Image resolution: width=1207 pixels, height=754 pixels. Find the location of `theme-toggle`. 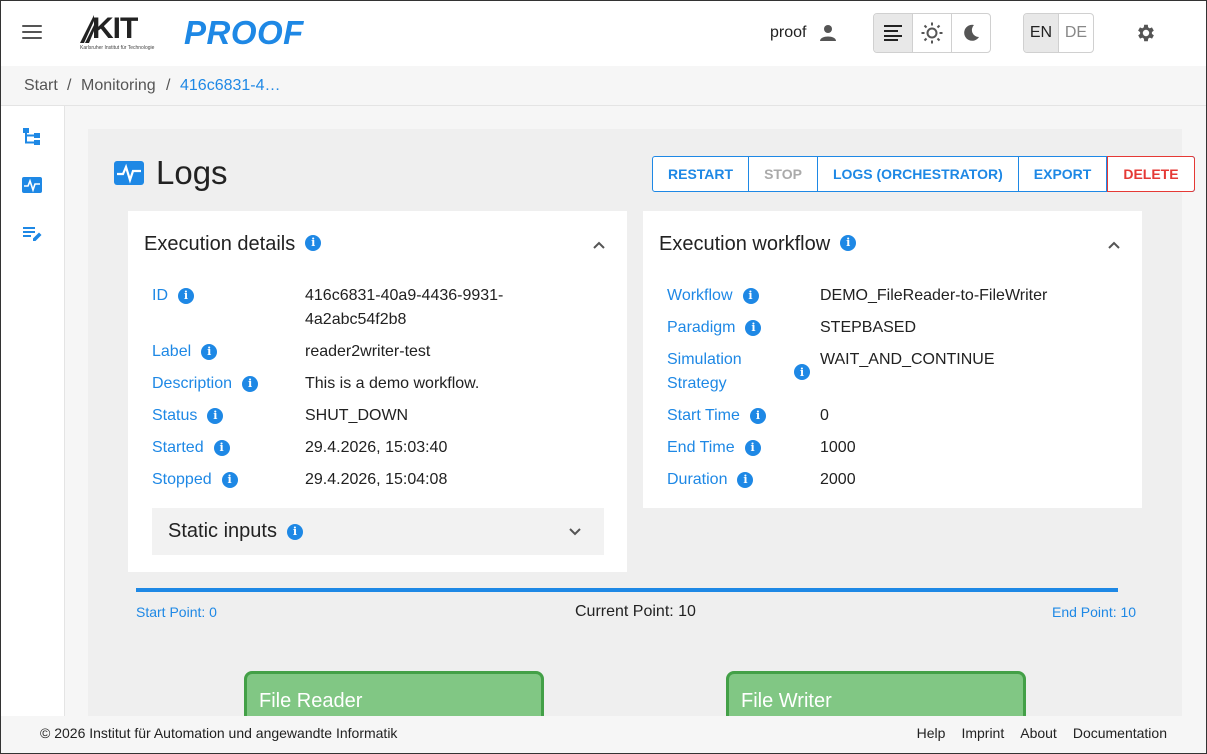

theme-toggle is located at coordinates (932, 33).